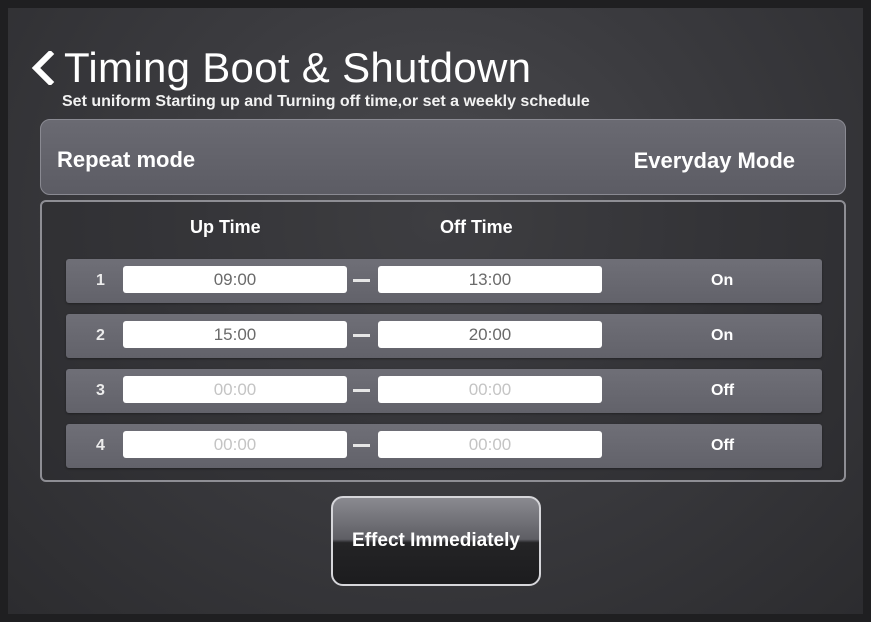  Describe the element at coordinates (100, 335) in the screenshot. I see `row-number: 2` at that location.